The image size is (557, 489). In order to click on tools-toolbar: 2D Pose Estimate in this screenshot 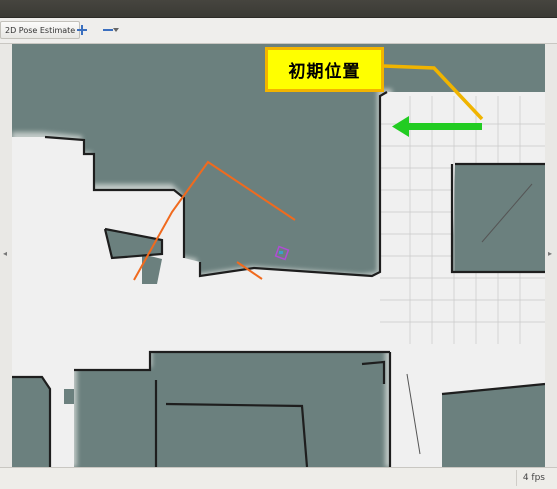, I will do `click(278, 31)`.